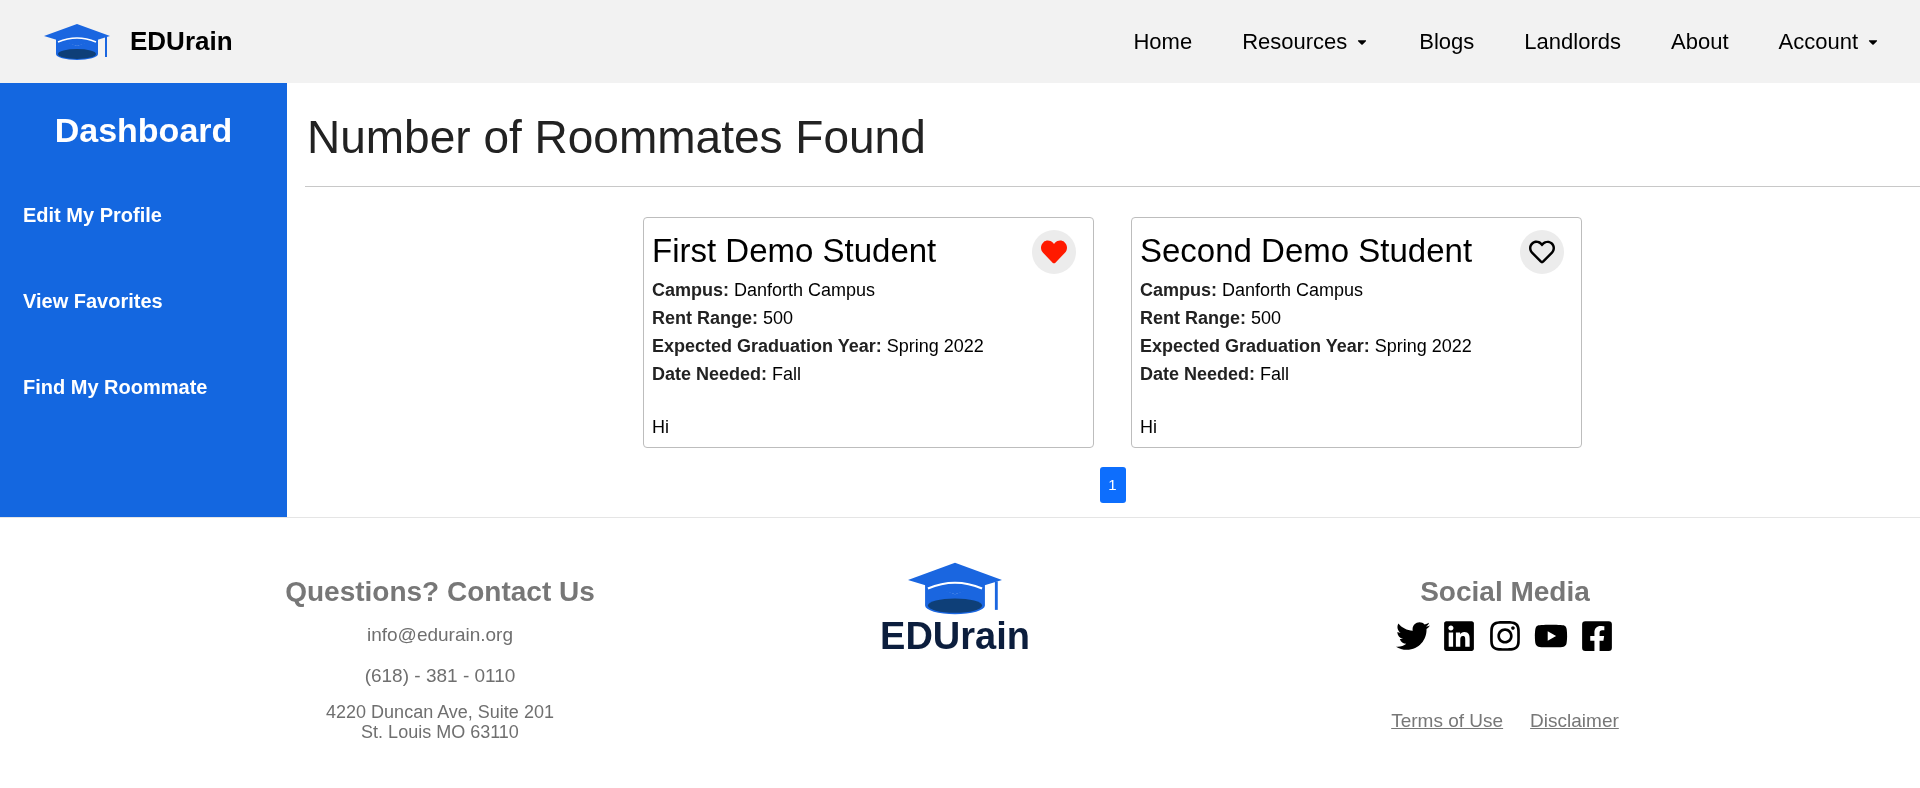 This screenshot has height=788, width=1920. What do you see at coordinates (1505, 592) in the screenshot?
I see `social-heading: Social Media` at bounding box center [1505, 592].